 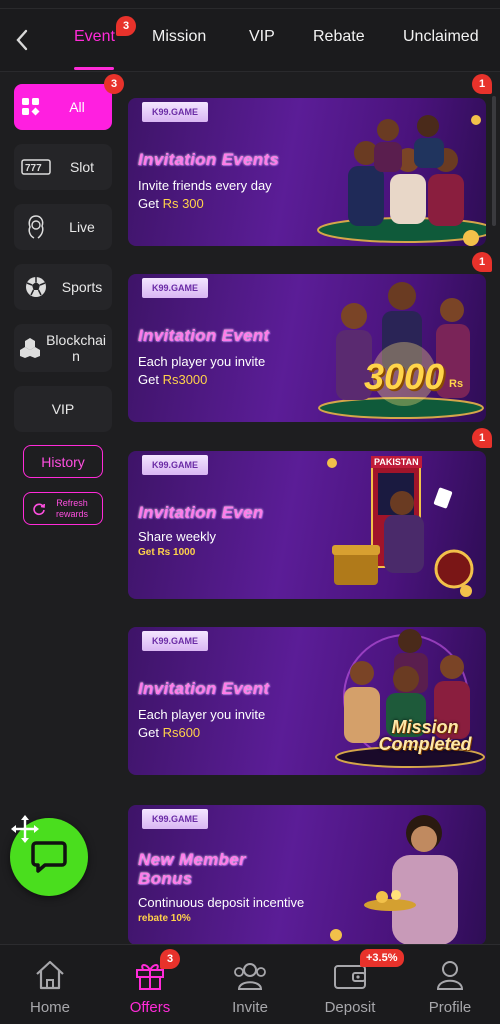 I want to click on scrollbar, so click(x=494, y=161).